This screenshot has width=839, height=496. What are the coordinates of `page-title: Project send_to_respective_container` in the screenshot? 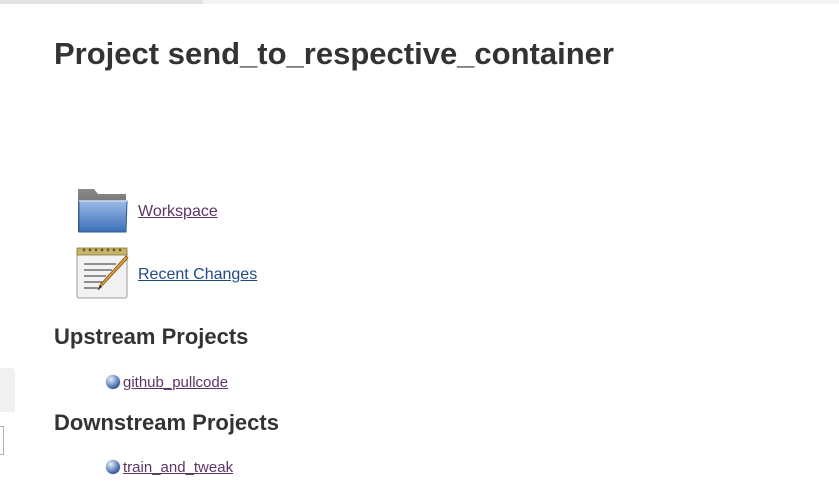 It's located at (334, 53).